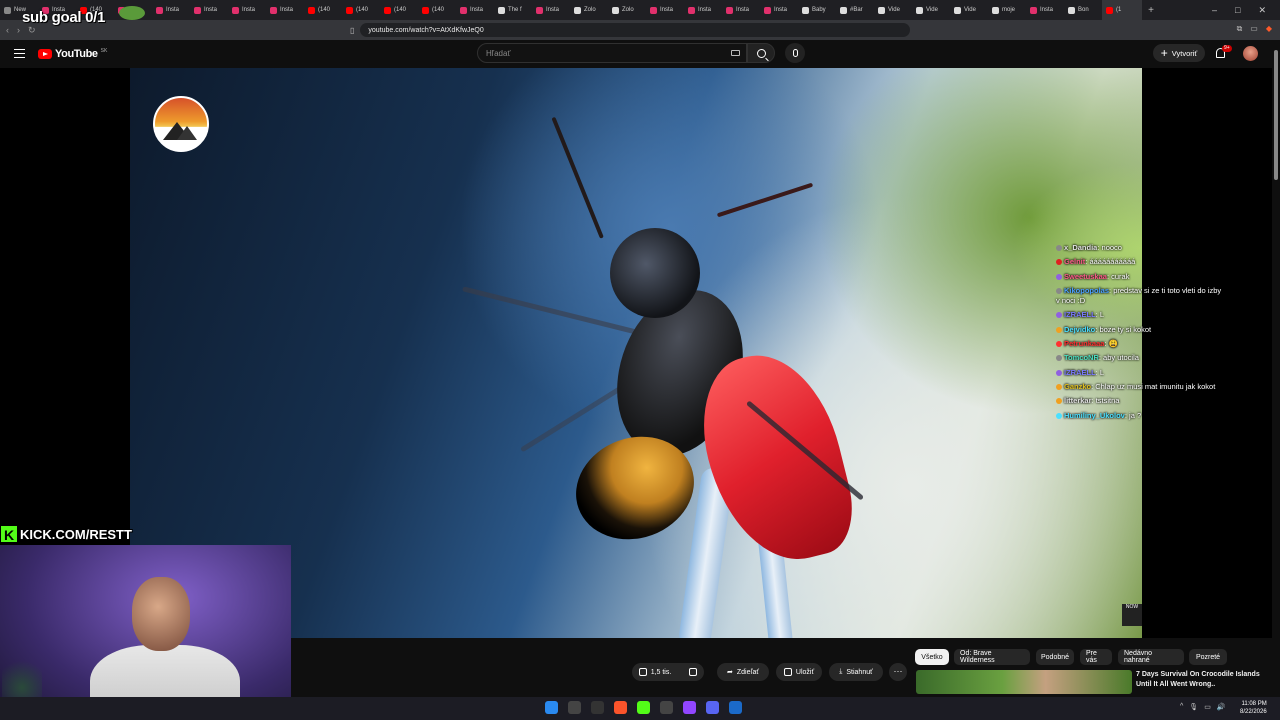 The width and height of the screenshot is (1280, 720). I want to click on windows-start-icon, so click(551, 707).